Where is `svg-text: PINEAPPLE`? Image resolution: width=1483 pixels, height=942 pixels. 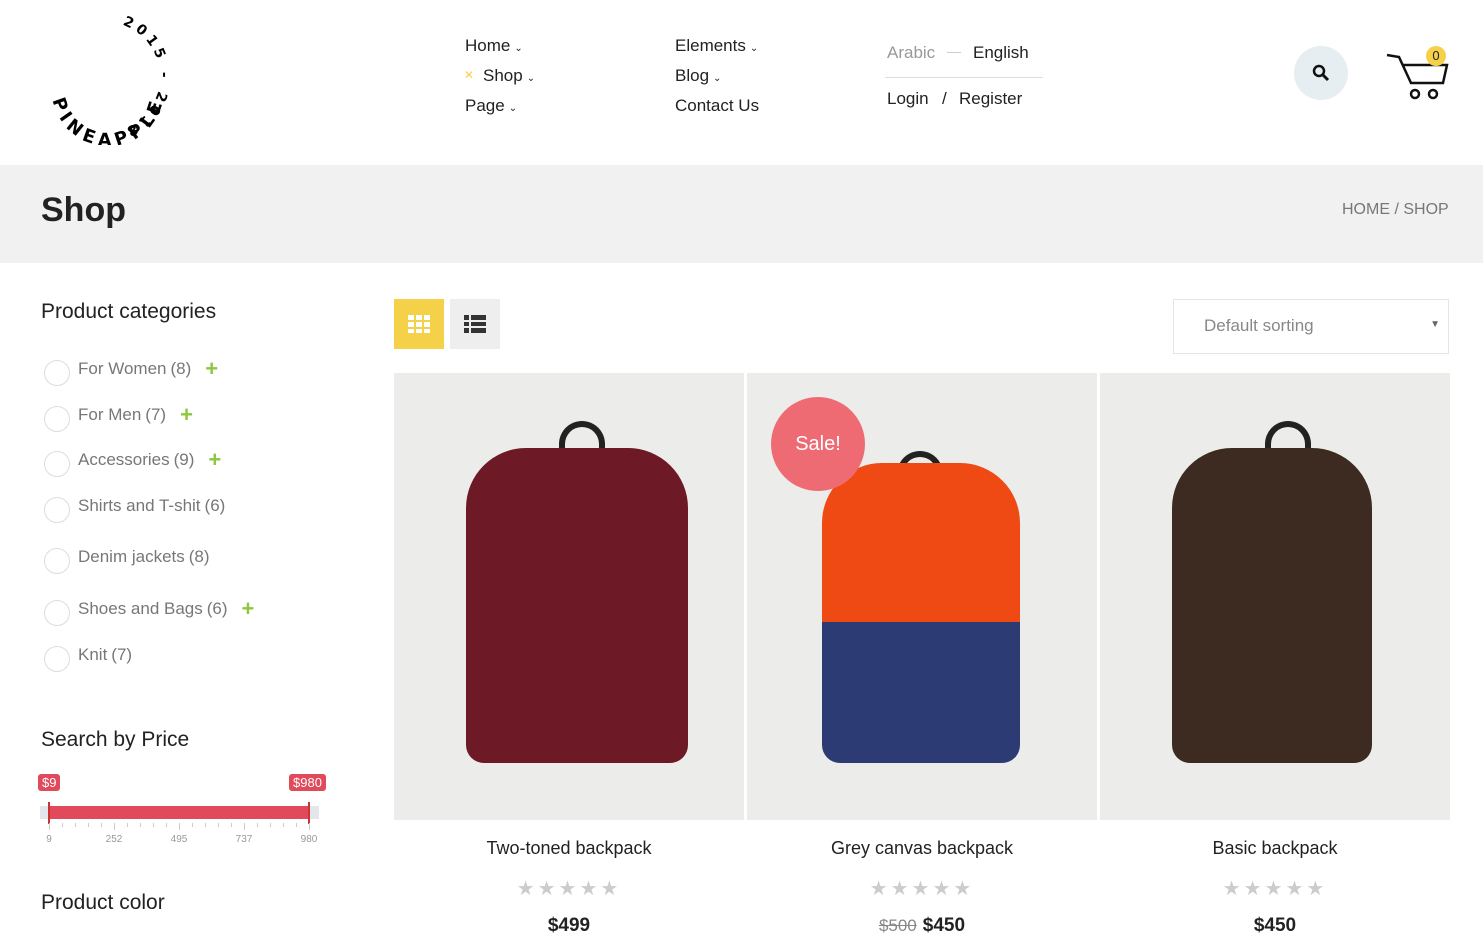 svg-text: PINEAPPLE is located at coordinates (108, 119).